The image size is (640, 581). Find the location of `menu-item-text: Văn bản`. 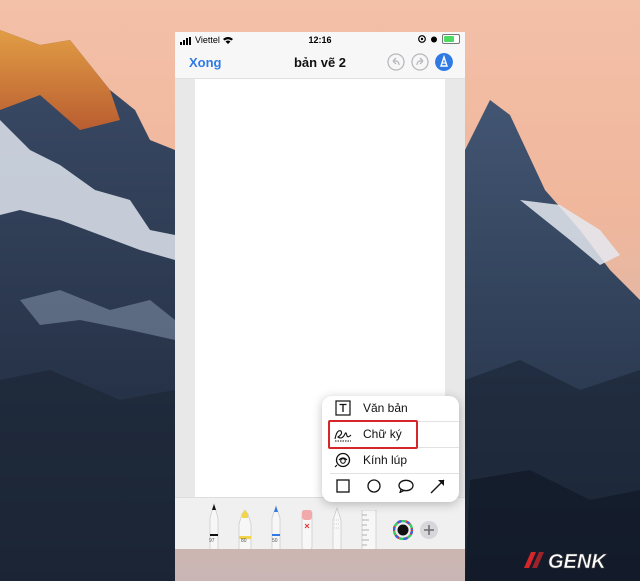

menu-item-text: Văn bản is located at coordinates (390, 408).